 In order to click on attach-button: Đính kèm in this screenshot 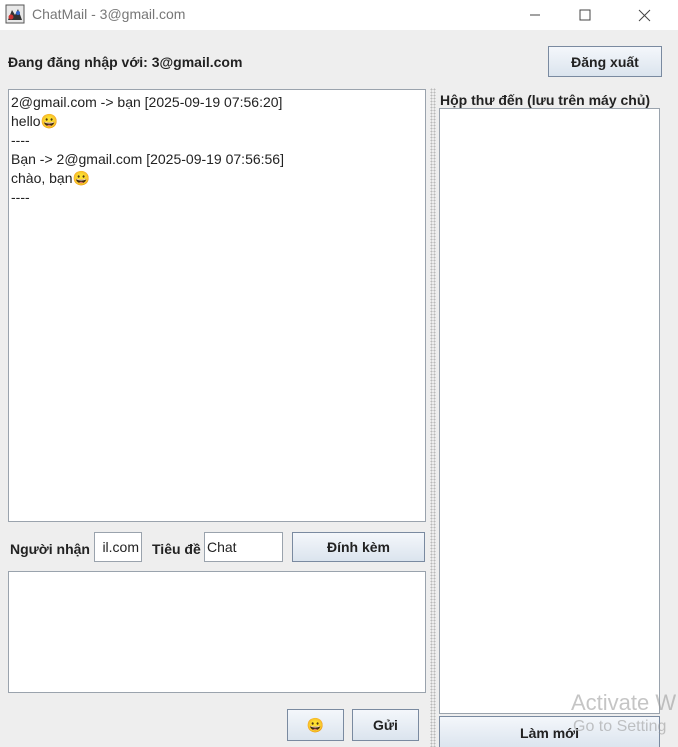, I will do `click(358, 547)`.